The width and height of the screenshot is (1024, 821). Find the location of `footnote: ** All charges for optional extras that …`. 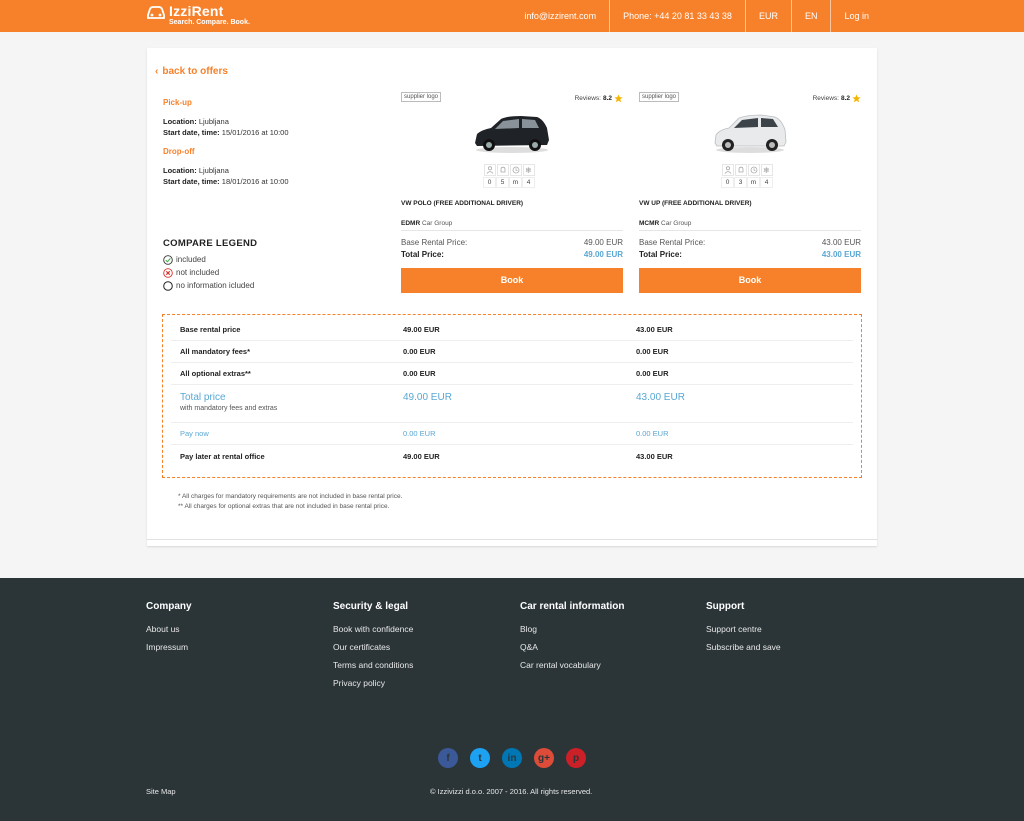

footnote: ** All charges for optional extras that … is located at coordinates (284, 506).